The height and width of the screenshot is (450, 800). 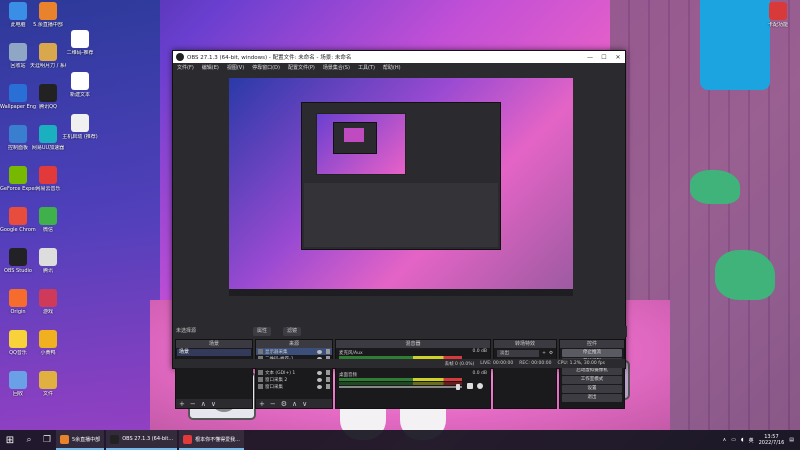 I want to click on close-icon: ✕, so click(x=618, y=57).